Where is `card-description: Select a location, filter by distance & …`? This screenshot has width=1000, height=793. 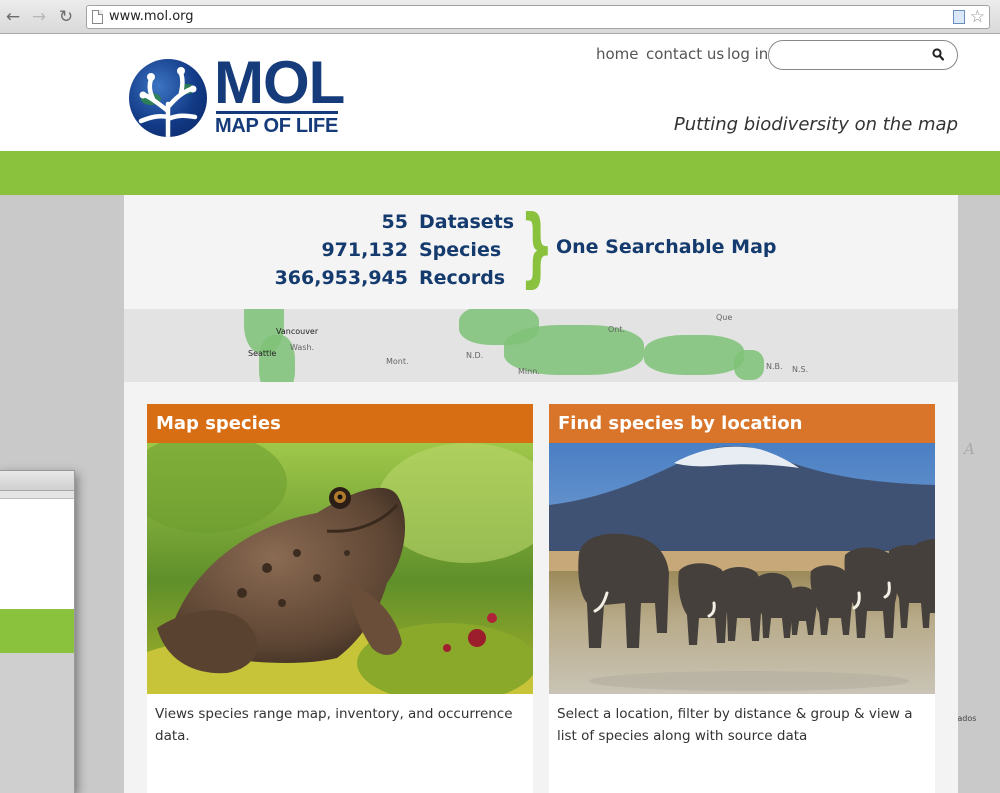 card-description: Select a location, filter by distance & … is located at coordinates (735, 725).